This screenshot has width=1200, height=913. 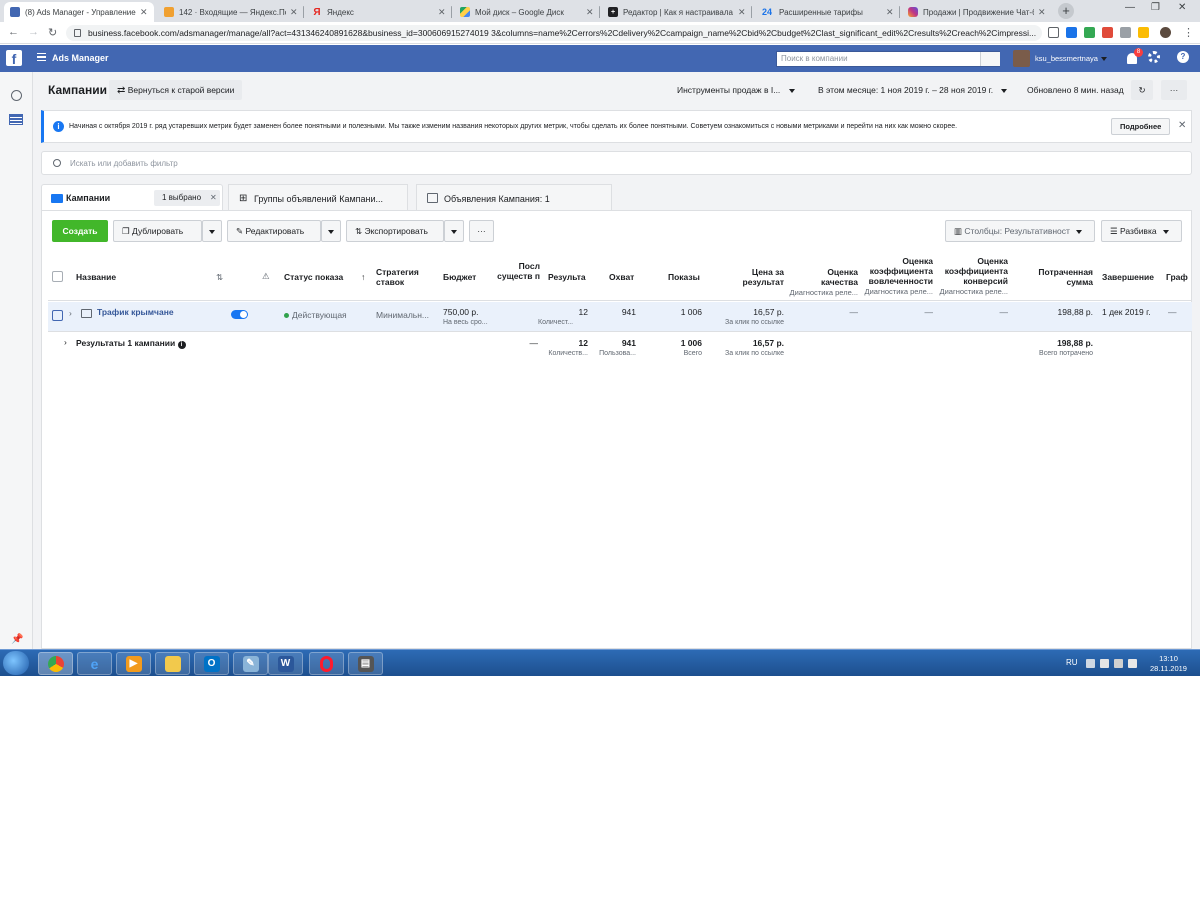 I want to click on gear-icon, so click(x=1154, y=57).